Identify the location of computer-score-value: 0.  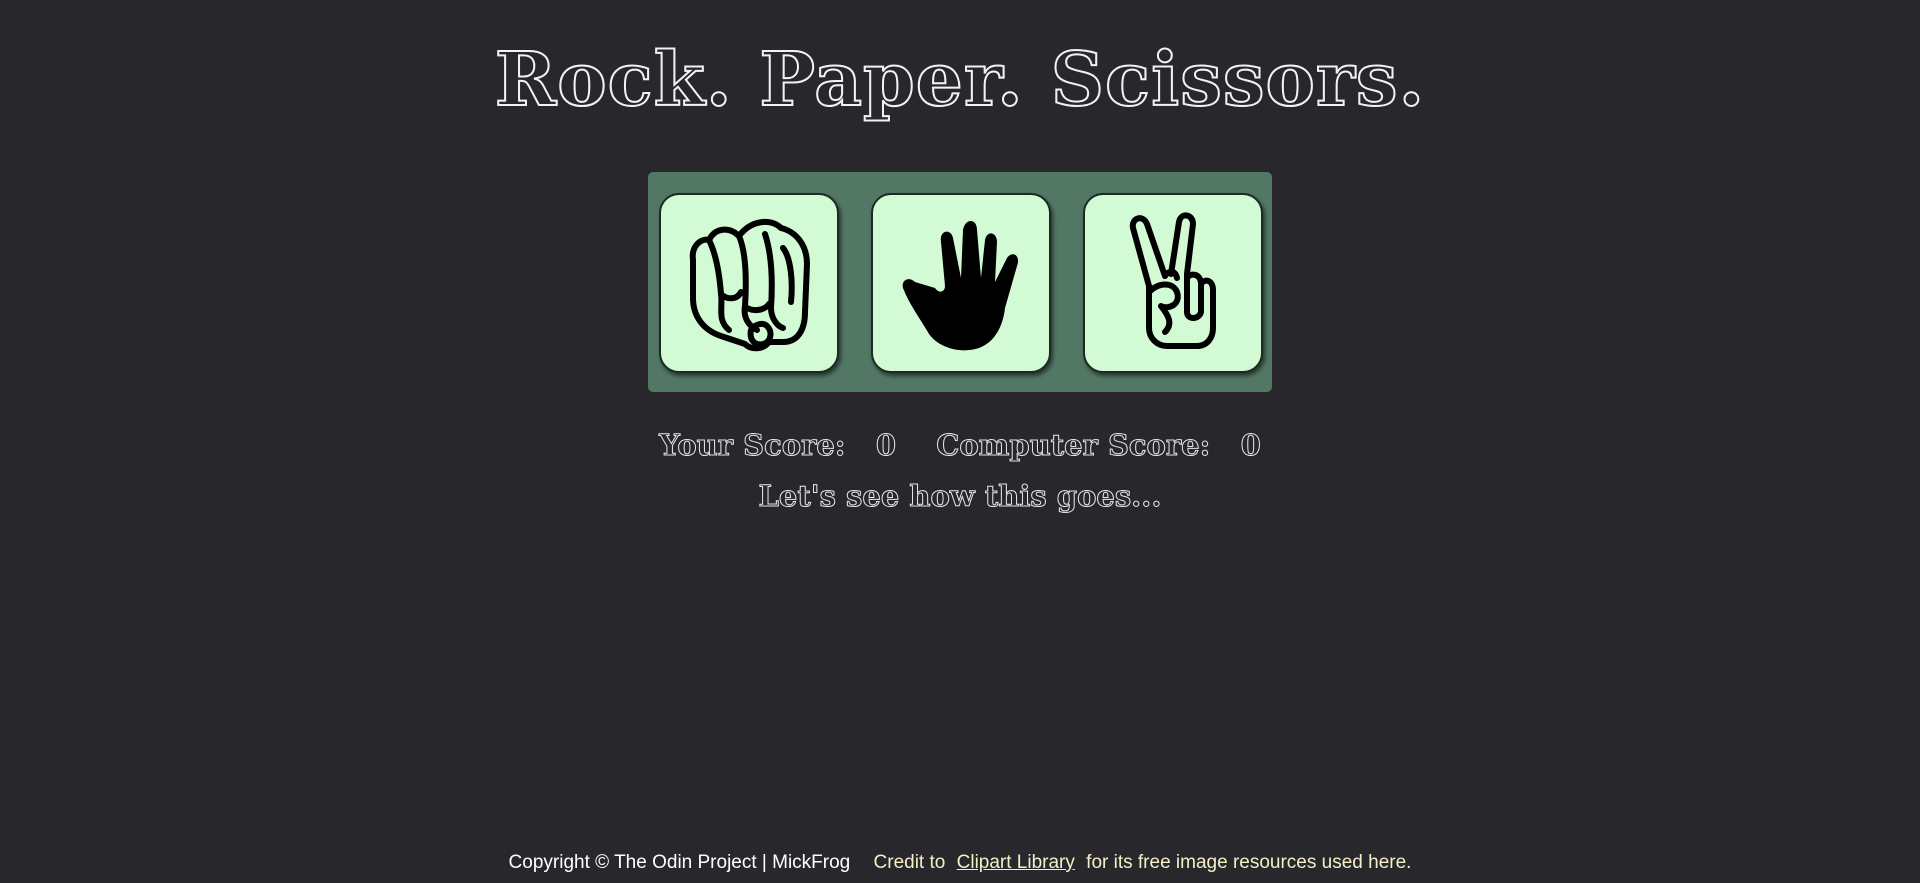
(1250, 445).